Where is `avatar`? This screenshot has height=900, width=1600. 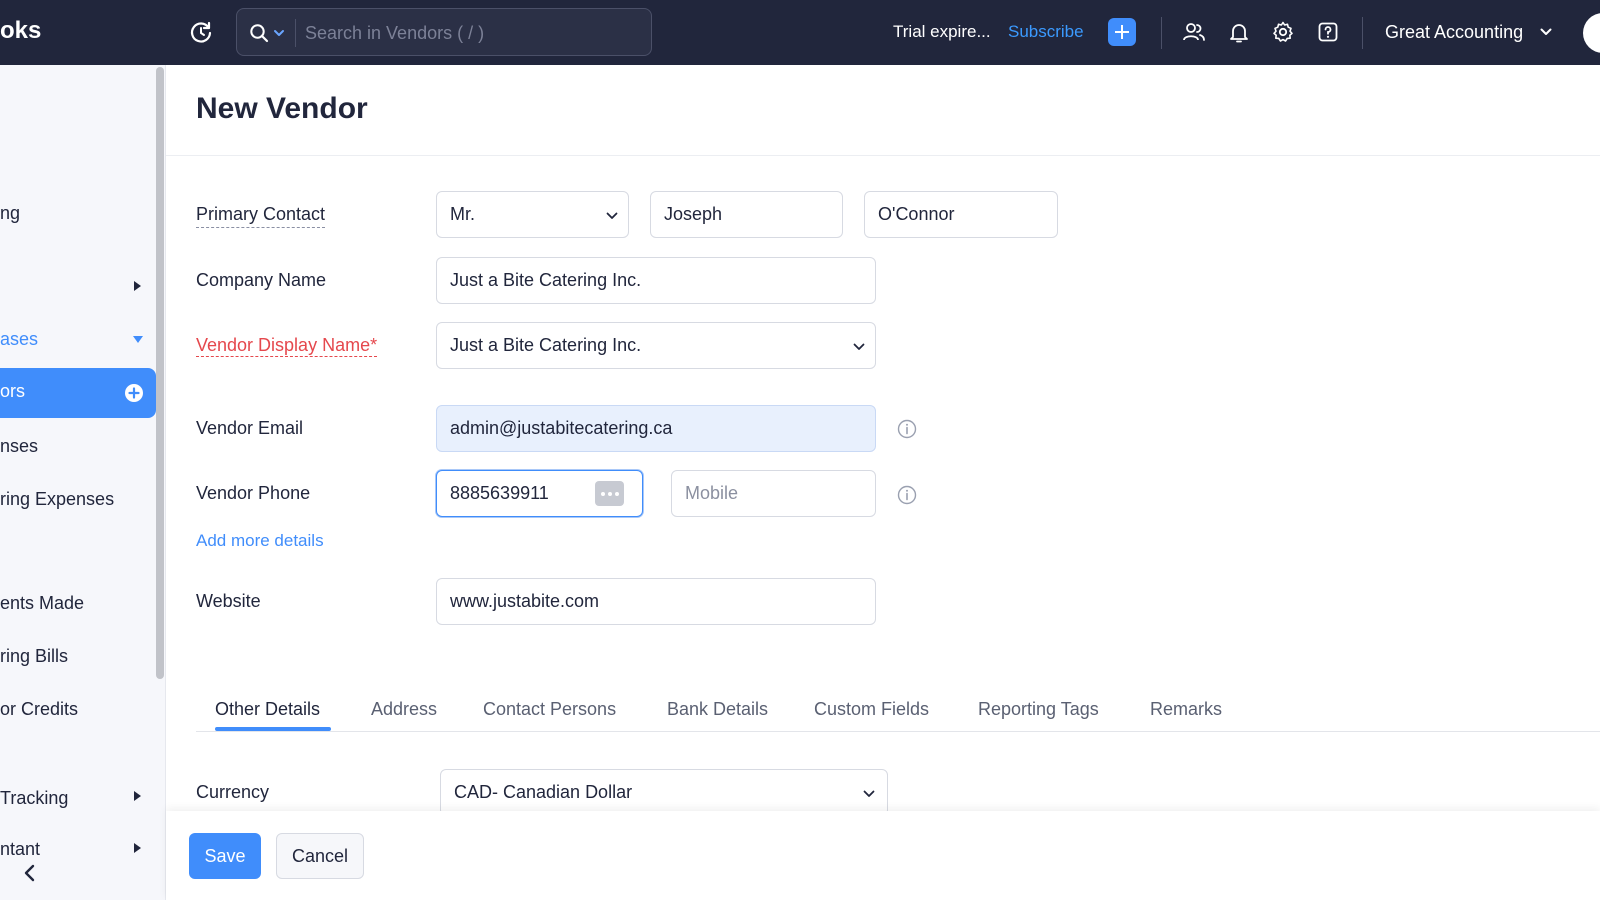 avatar is located at coordinates (1591, 33).